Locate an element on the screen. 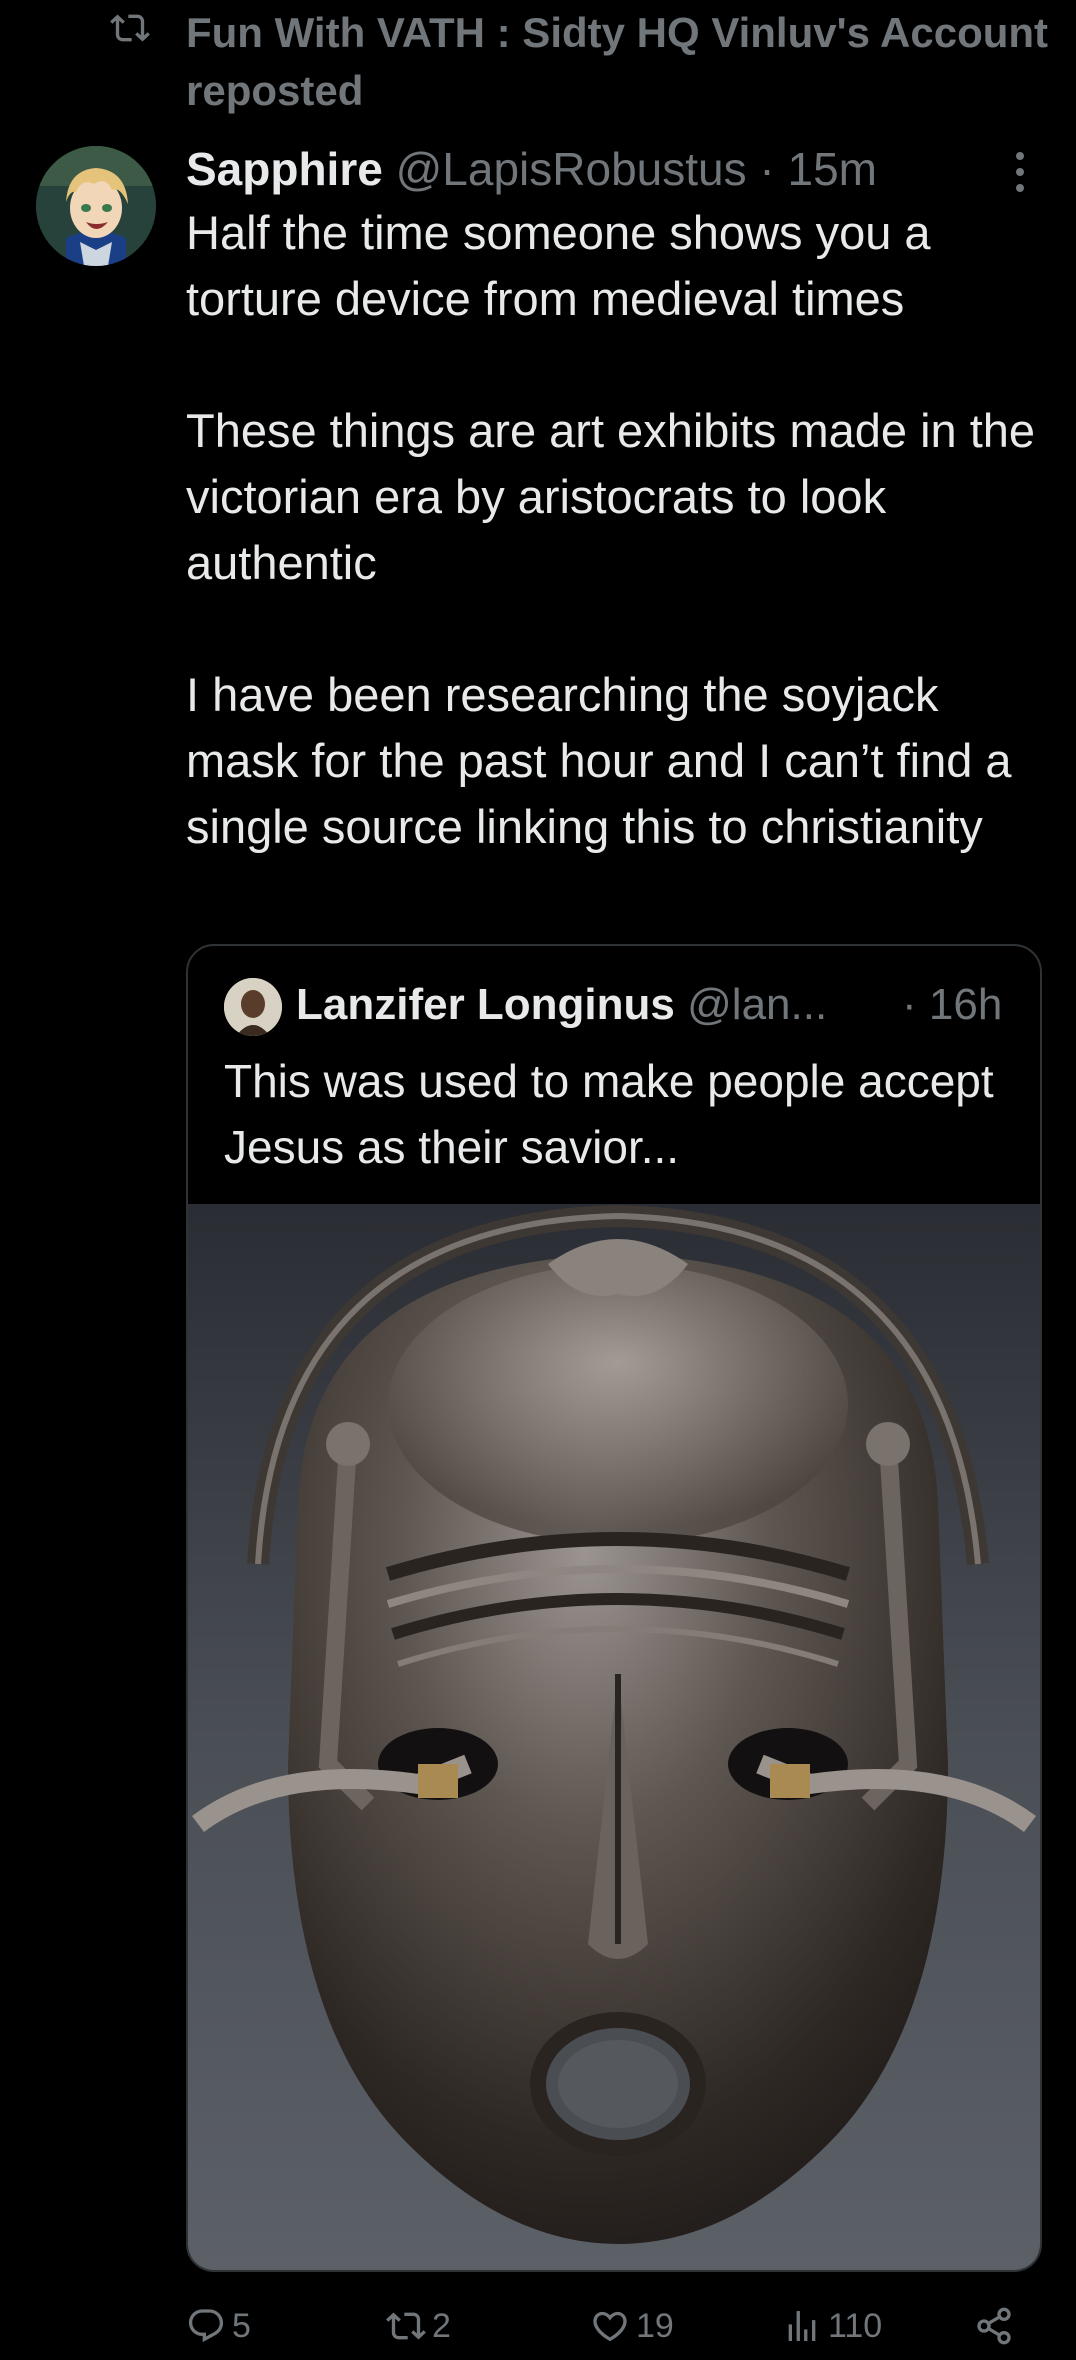 Image resolution: width=1076 pixels, height=2360 pixels. views-button: 110 is located at coordinates (832, 2326).